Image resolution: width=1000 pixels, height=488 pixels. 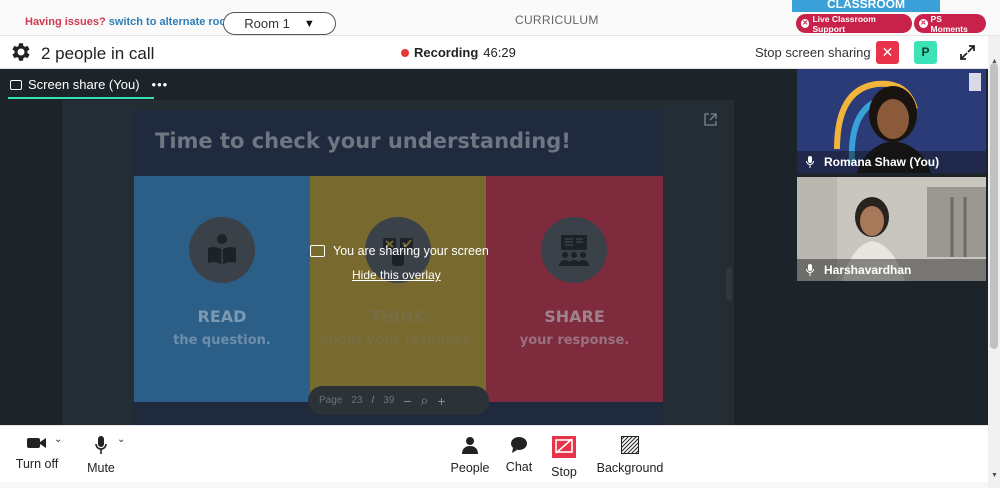 I want to click on curriculum-tab: CURRICULUM, so click(x=557, y=20).